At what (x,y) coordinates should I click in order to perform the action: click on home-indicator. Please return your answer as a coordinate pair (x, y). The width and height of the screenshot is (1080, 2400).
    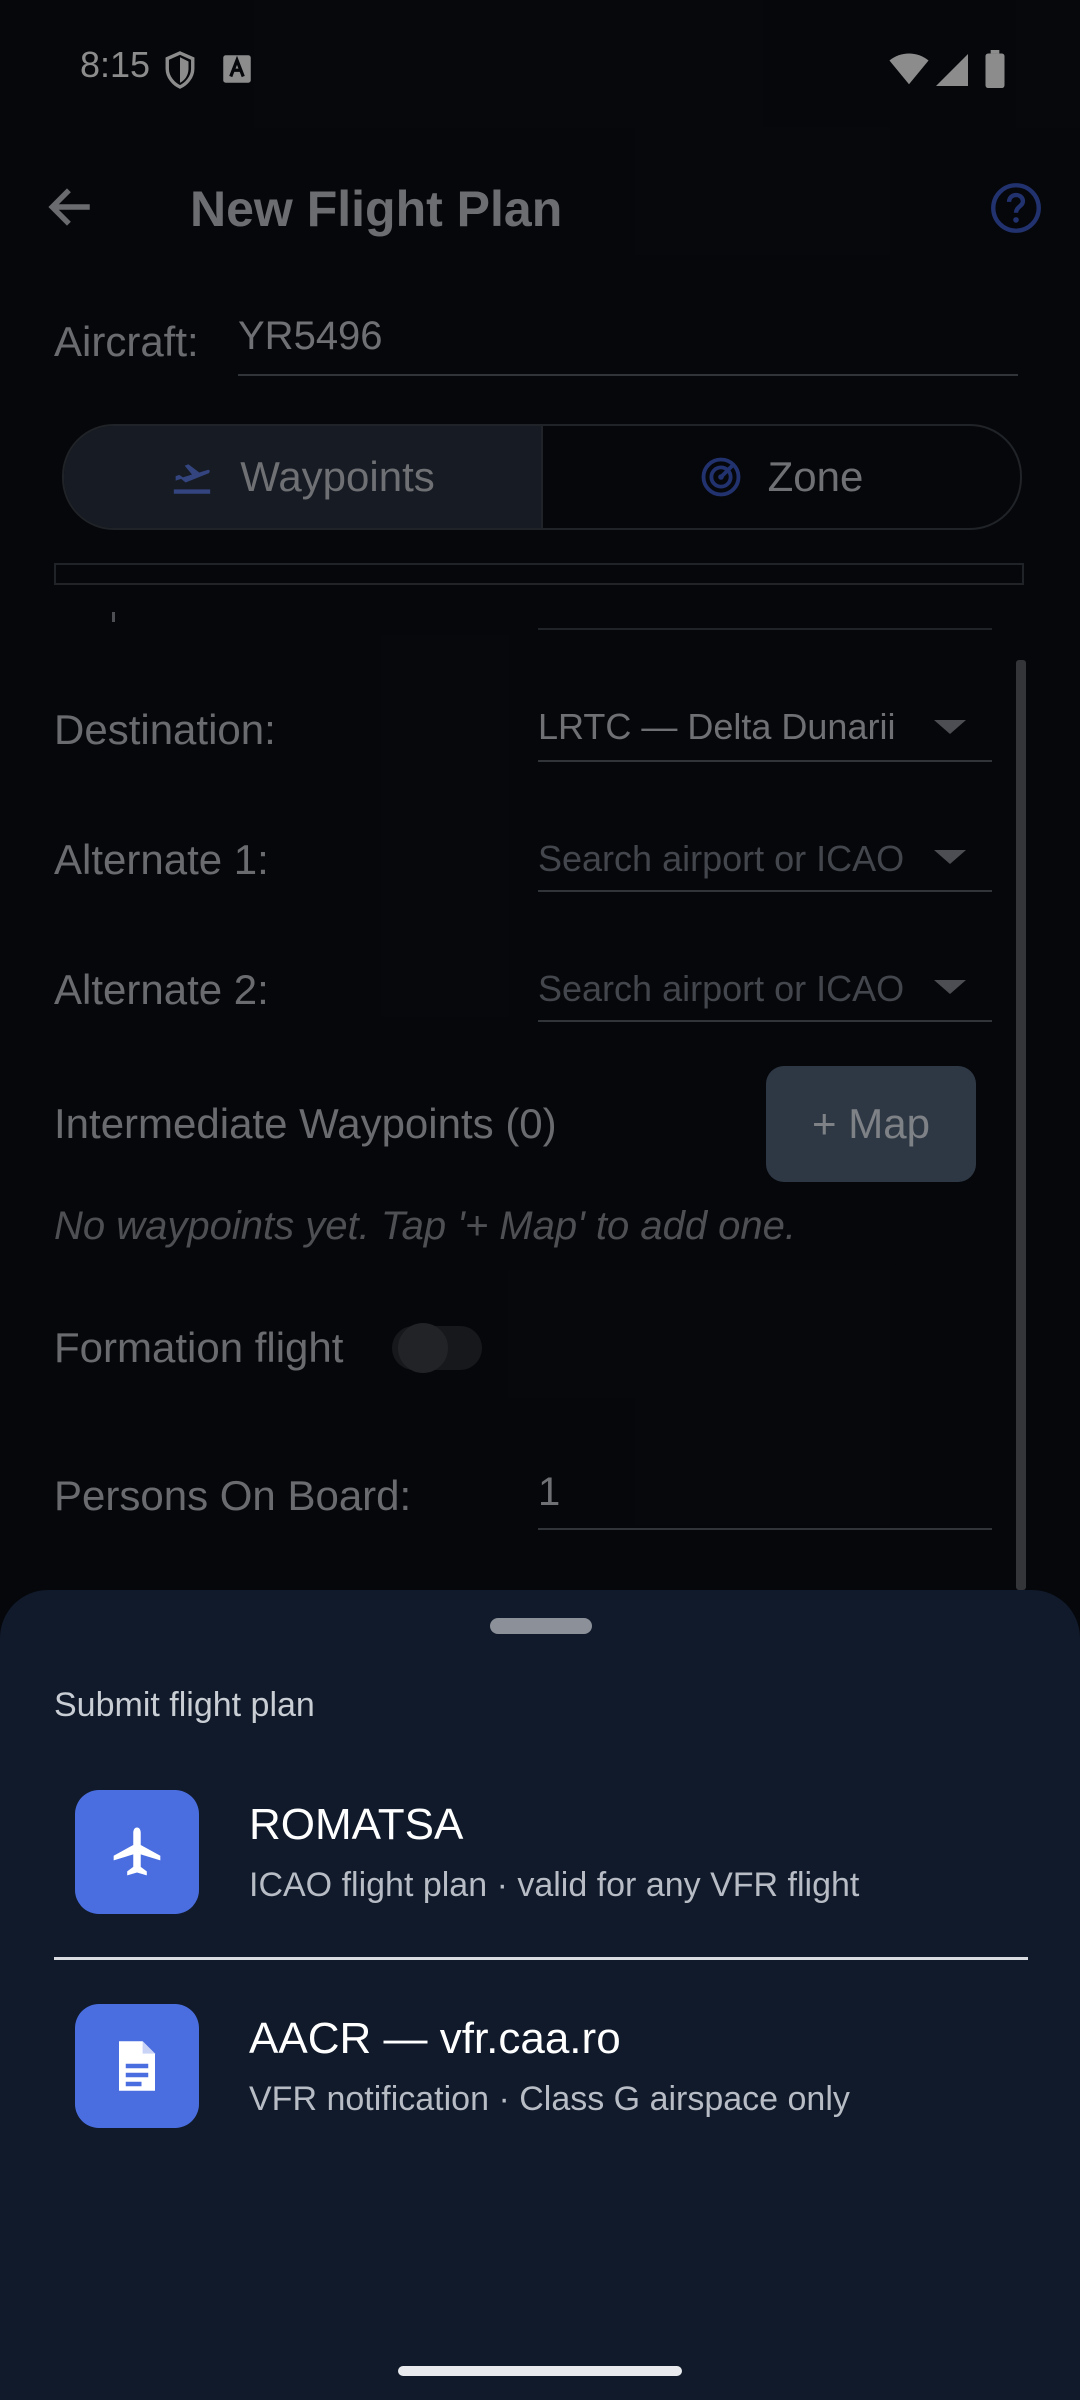
    Looking at the image, I should click on (540, 2371).